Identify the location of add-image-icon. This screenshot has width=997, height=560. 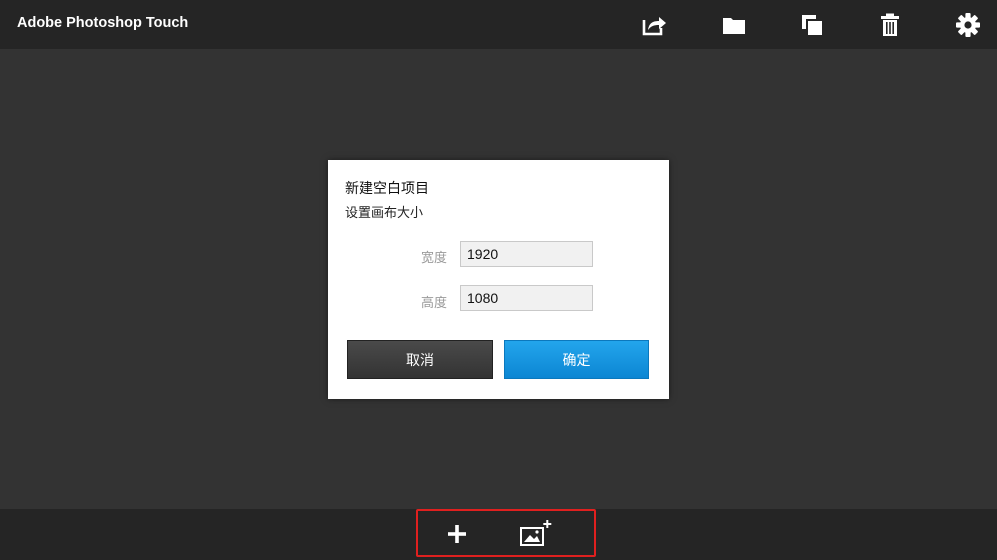
(536, 533).